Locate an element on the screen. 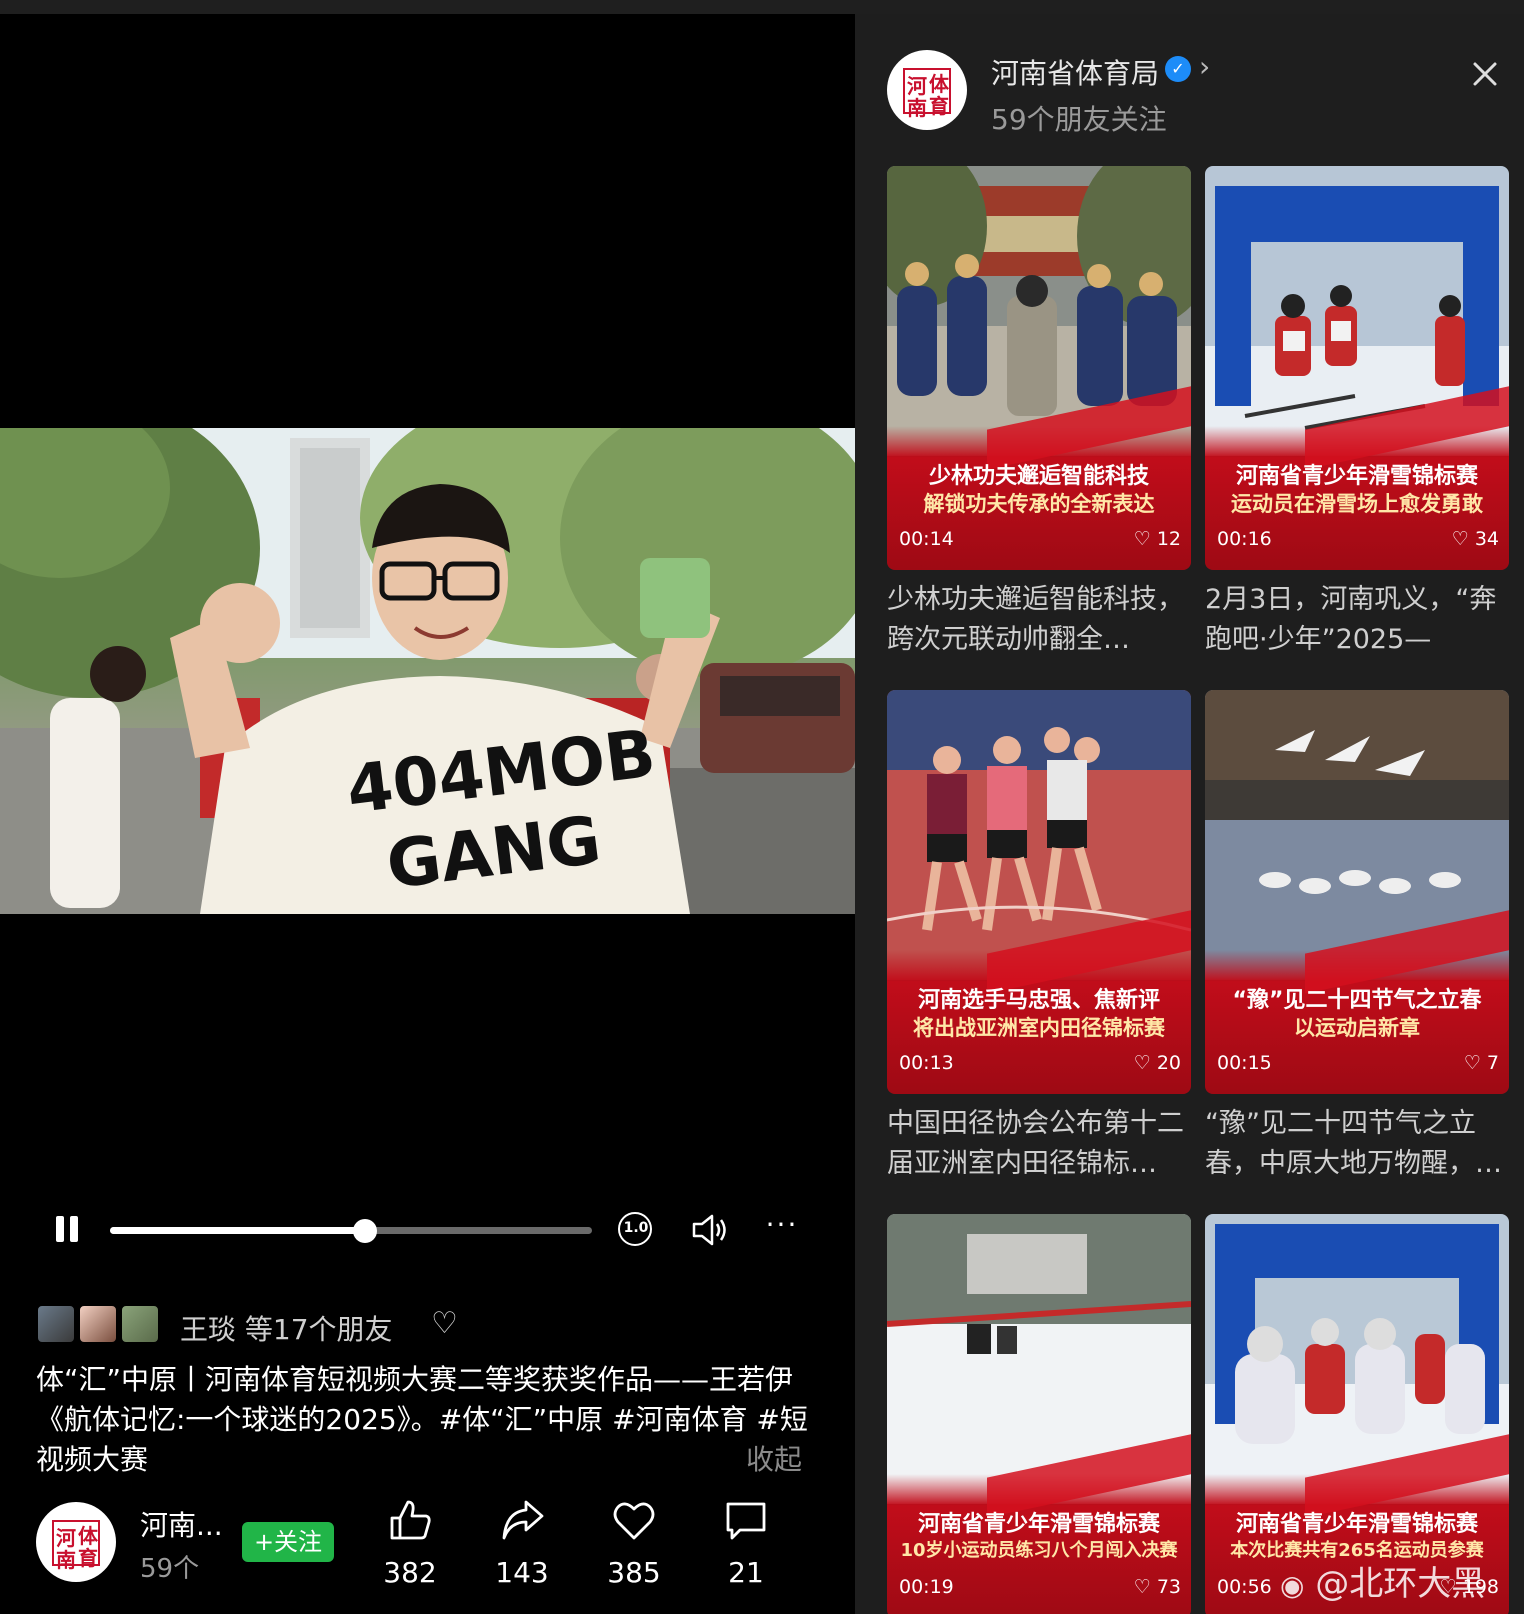  author-action-row: 河 体 南 育 河南... 59个 +关注 382 143 385 21 is located at coordinates (431, 1546).